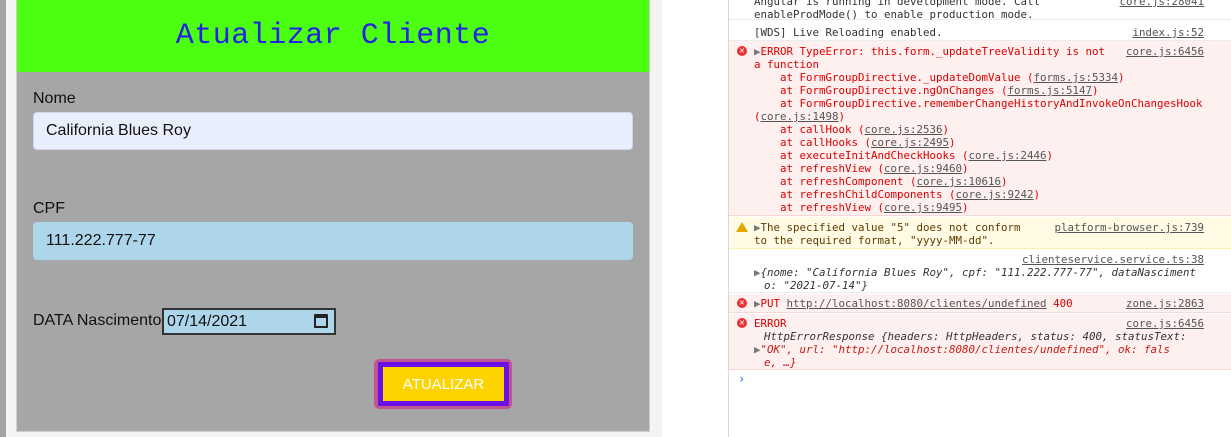 The image size is (1231, 437). Describe the element at coordinates (881, 90) in the screenshot. I see `stack-frame-function: at FormGroupDirective.ngOnChanges (` at that location.